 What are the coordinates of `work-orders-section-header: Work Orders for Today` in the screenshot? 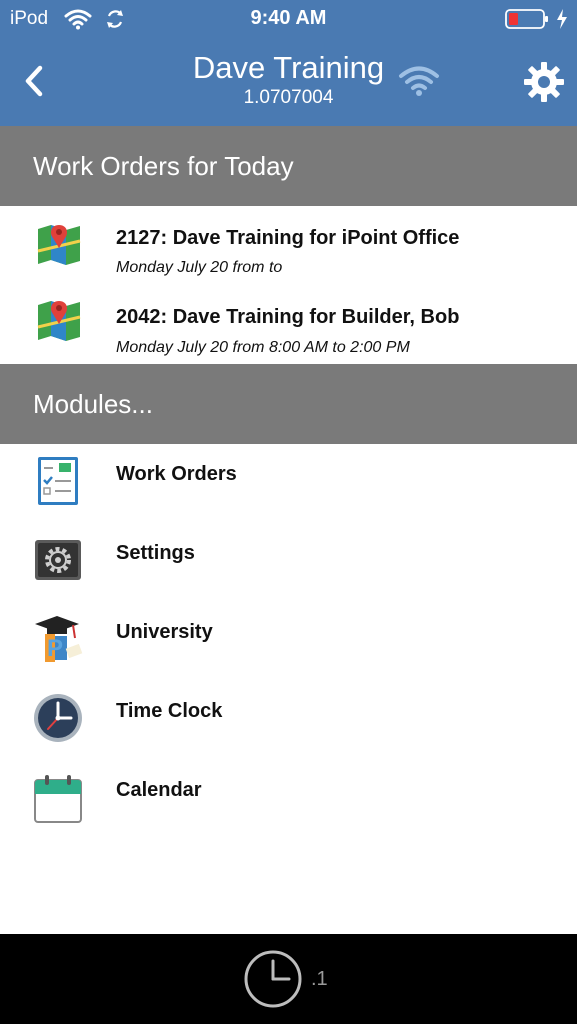 It's located at (288, 166).